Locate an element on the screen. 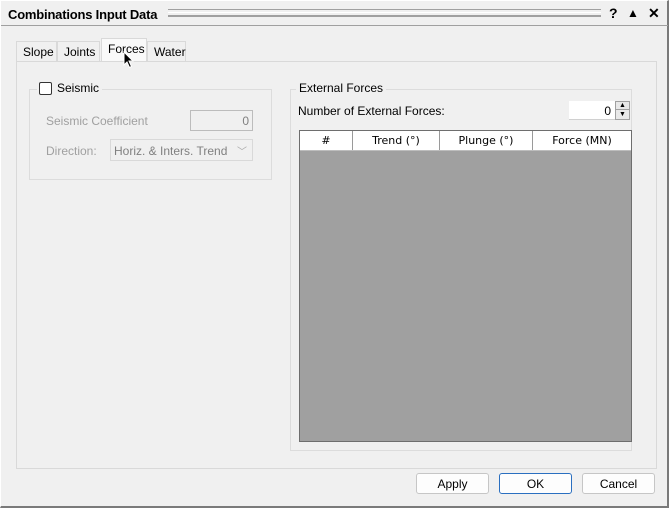 This screenshot has width=669, height=508. column-header-trend: Trend (°) is located at coordinates (396, 140).